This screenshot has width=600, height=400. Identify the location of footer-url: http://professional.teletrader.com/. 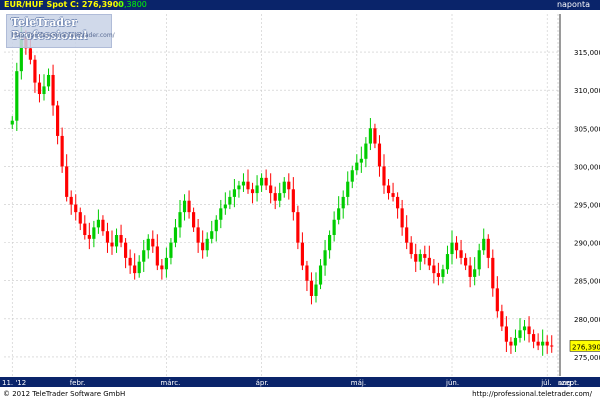
(532, 394).